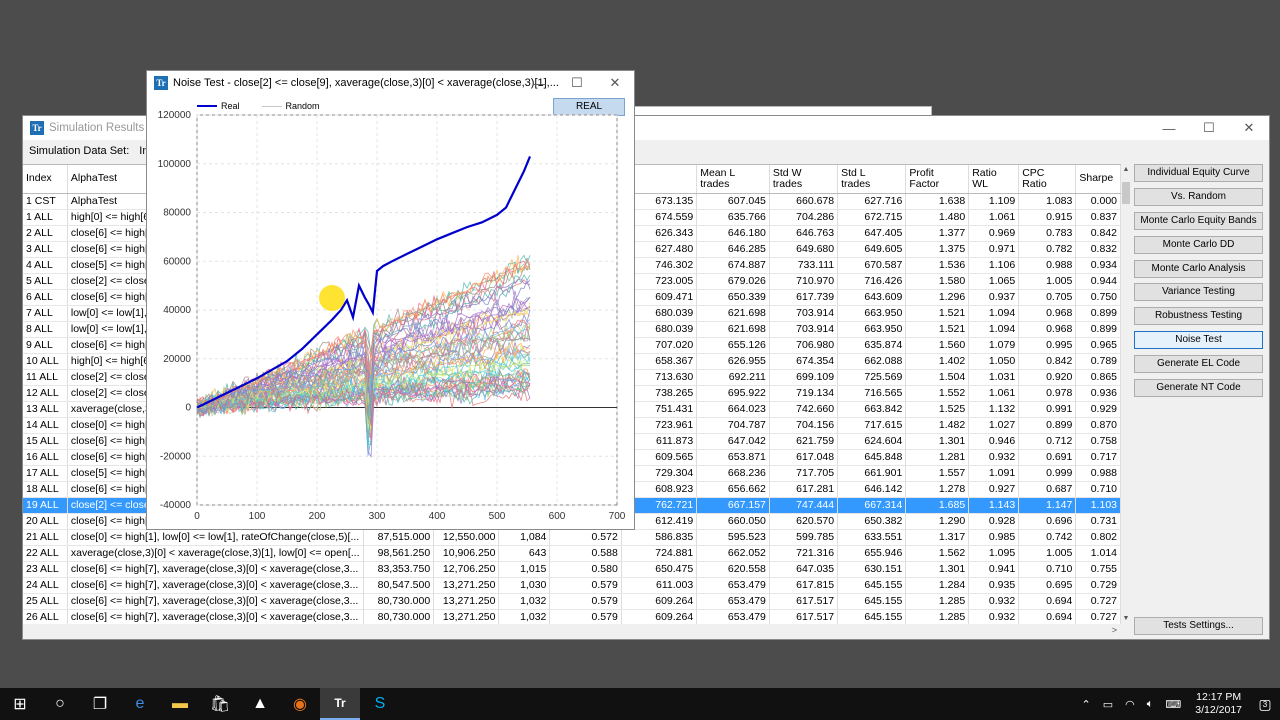 This screenshot has width=1280, height=720. Describe the element at coordinates (804, 179) in the screenshot. I see `column-header: Std W trades` at that location.